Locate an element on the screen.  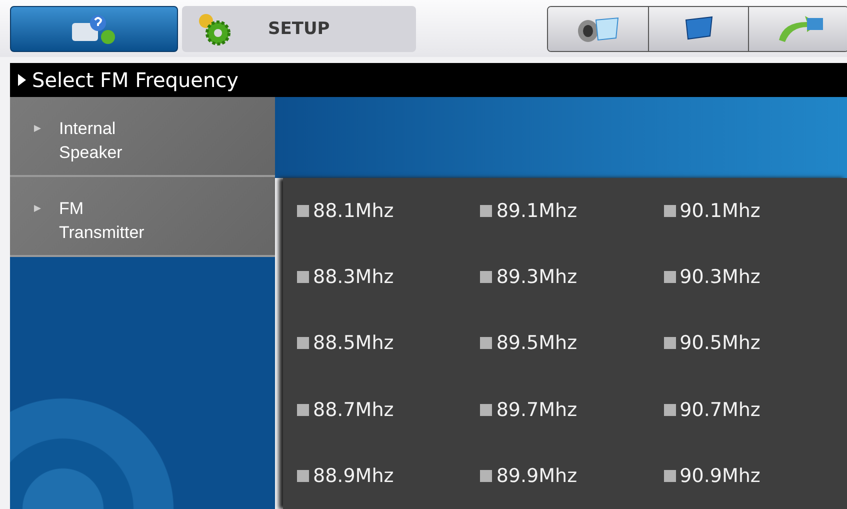
setup-tab: SETUP is located at coordinates (299, 29).